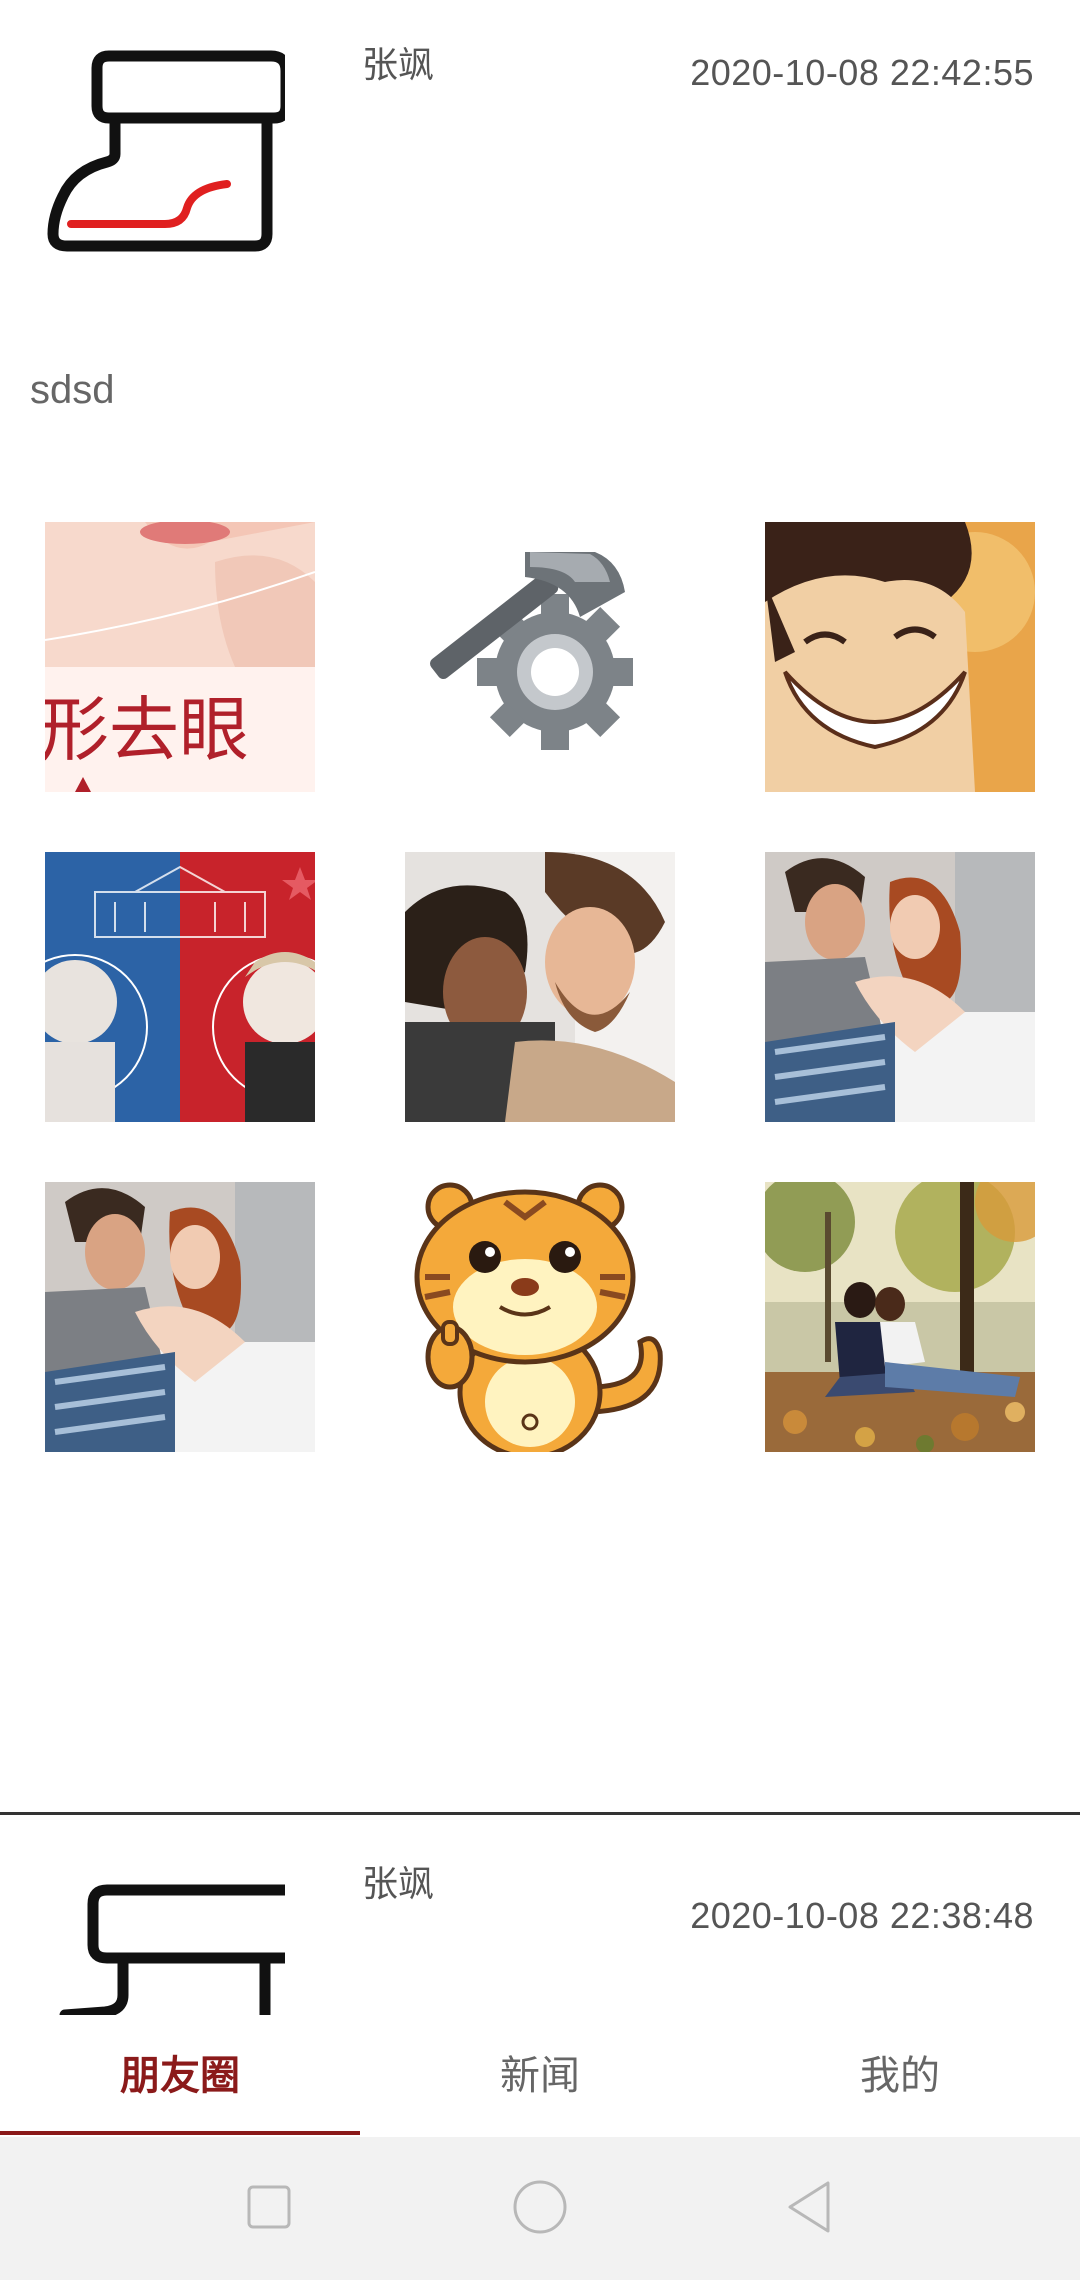 The image size is (1080, 2280). I want to click on post-image-anime-boy, so click(900, 657).